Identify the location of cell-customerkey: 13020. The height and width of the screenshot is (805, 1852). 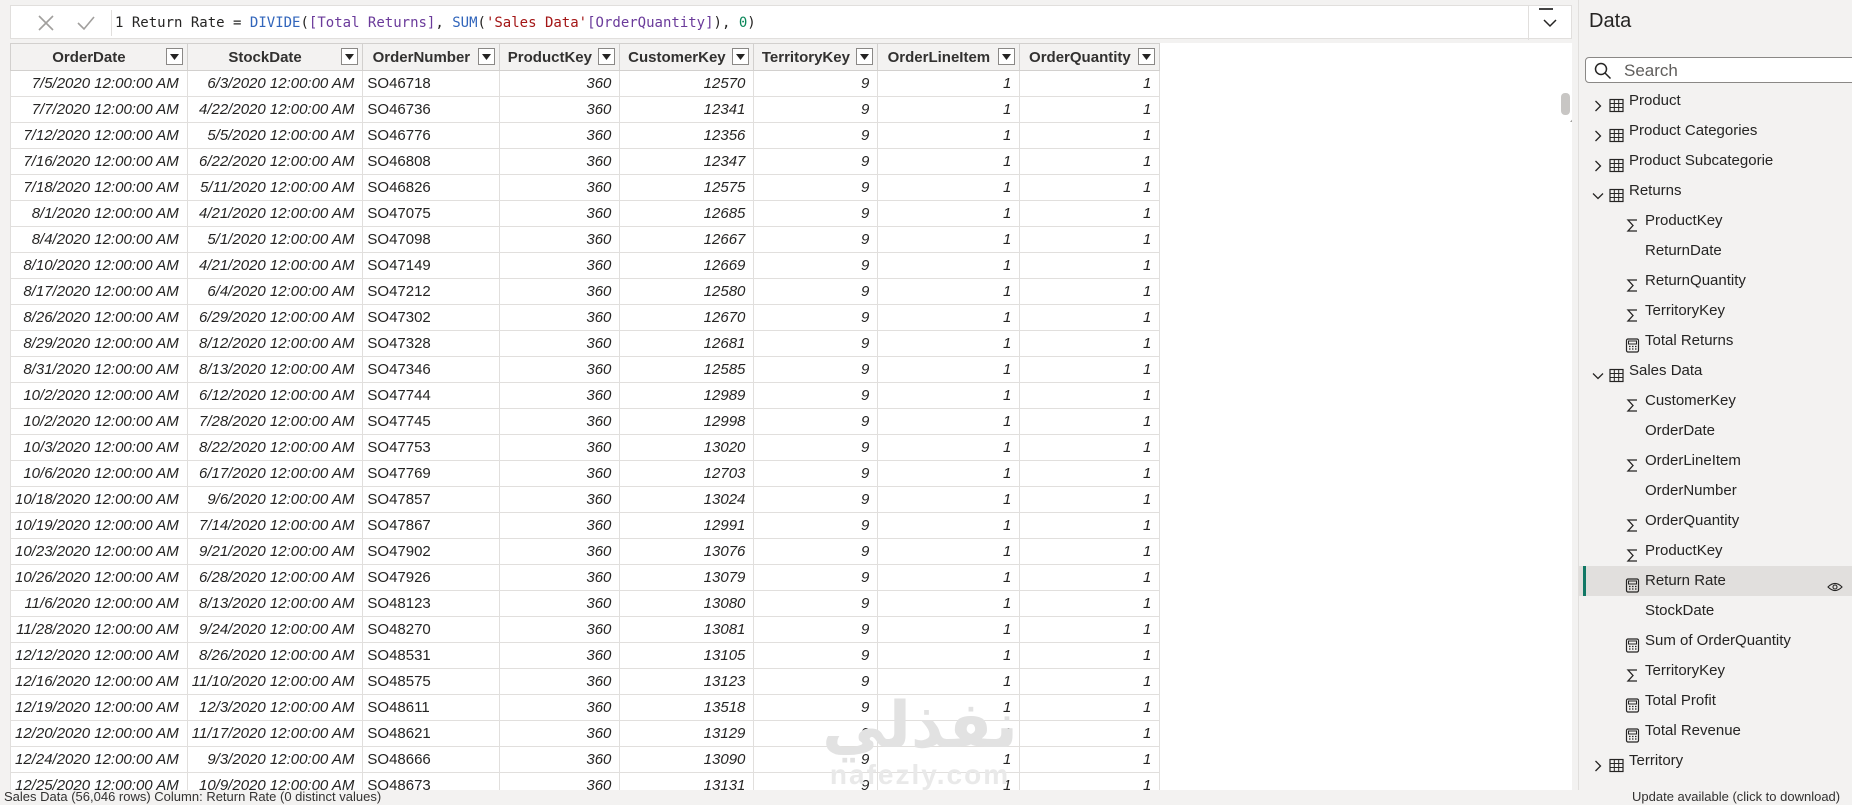
(687, 447).